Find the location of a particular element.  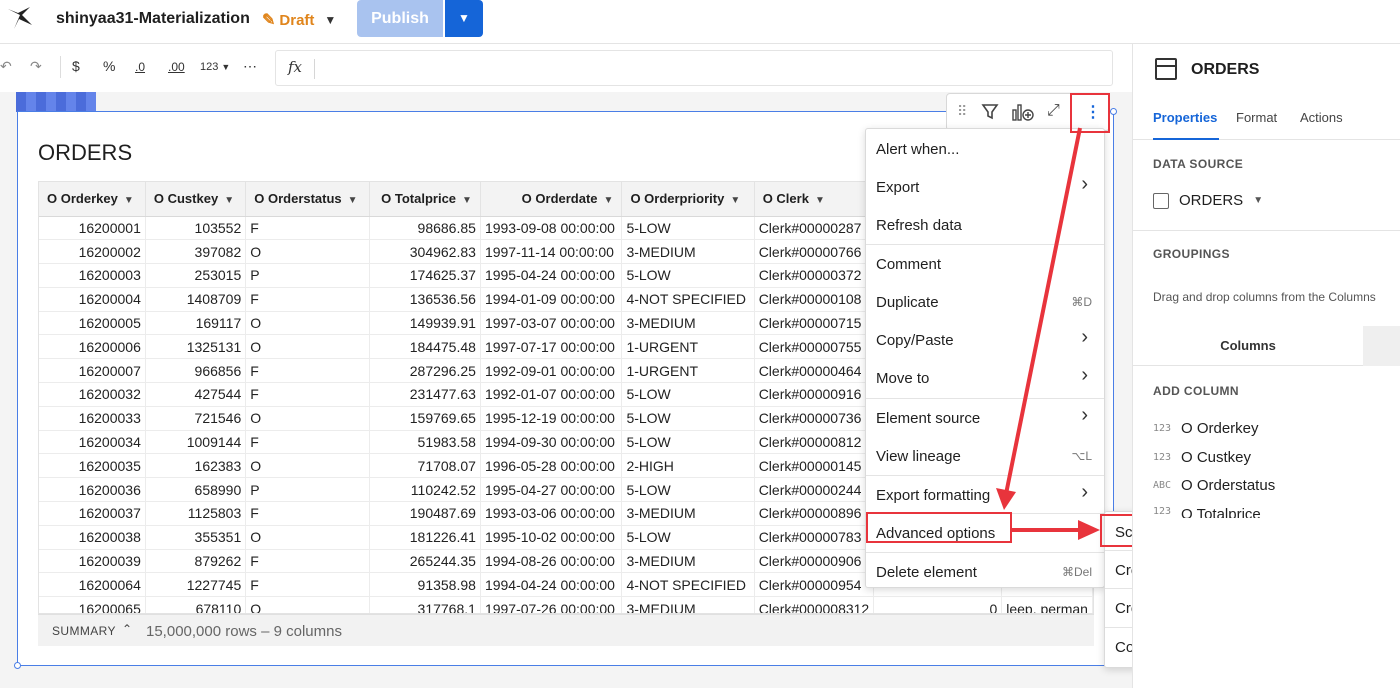

table-cell: 149939.91 is located at coordinates (425, 323).